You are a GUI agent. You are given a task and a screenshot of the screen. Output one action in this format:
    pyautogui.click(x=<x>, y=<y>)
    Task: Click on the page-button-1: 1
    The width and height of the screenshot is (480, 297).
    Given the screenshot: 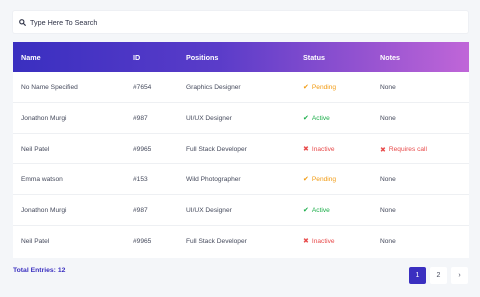 What is the action you would take?
    pyautogui.click(x=417, y=275)
    